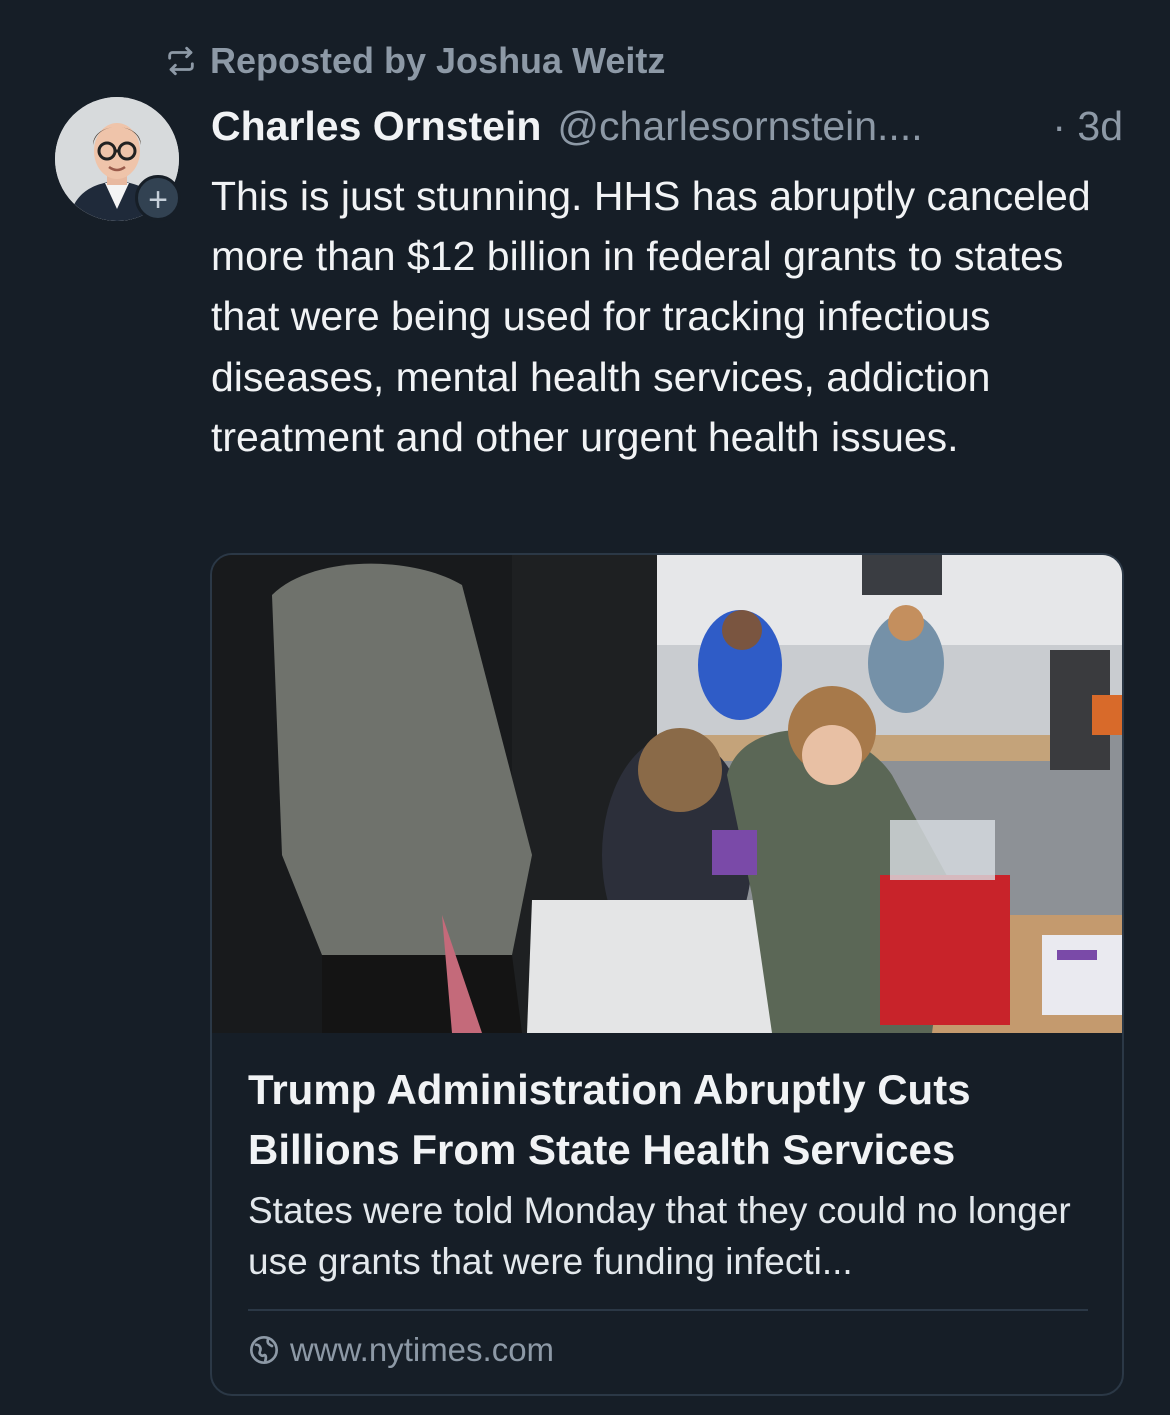 This screenshot has height=1415, width=1170. I want to click on post-timestamp: · 3d, so click(1087, 126).